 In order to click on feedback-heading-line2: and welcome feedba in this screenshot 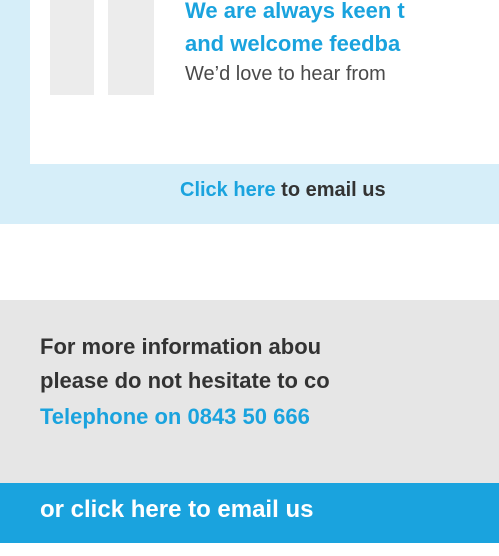, I will do `click(293, 43)`.